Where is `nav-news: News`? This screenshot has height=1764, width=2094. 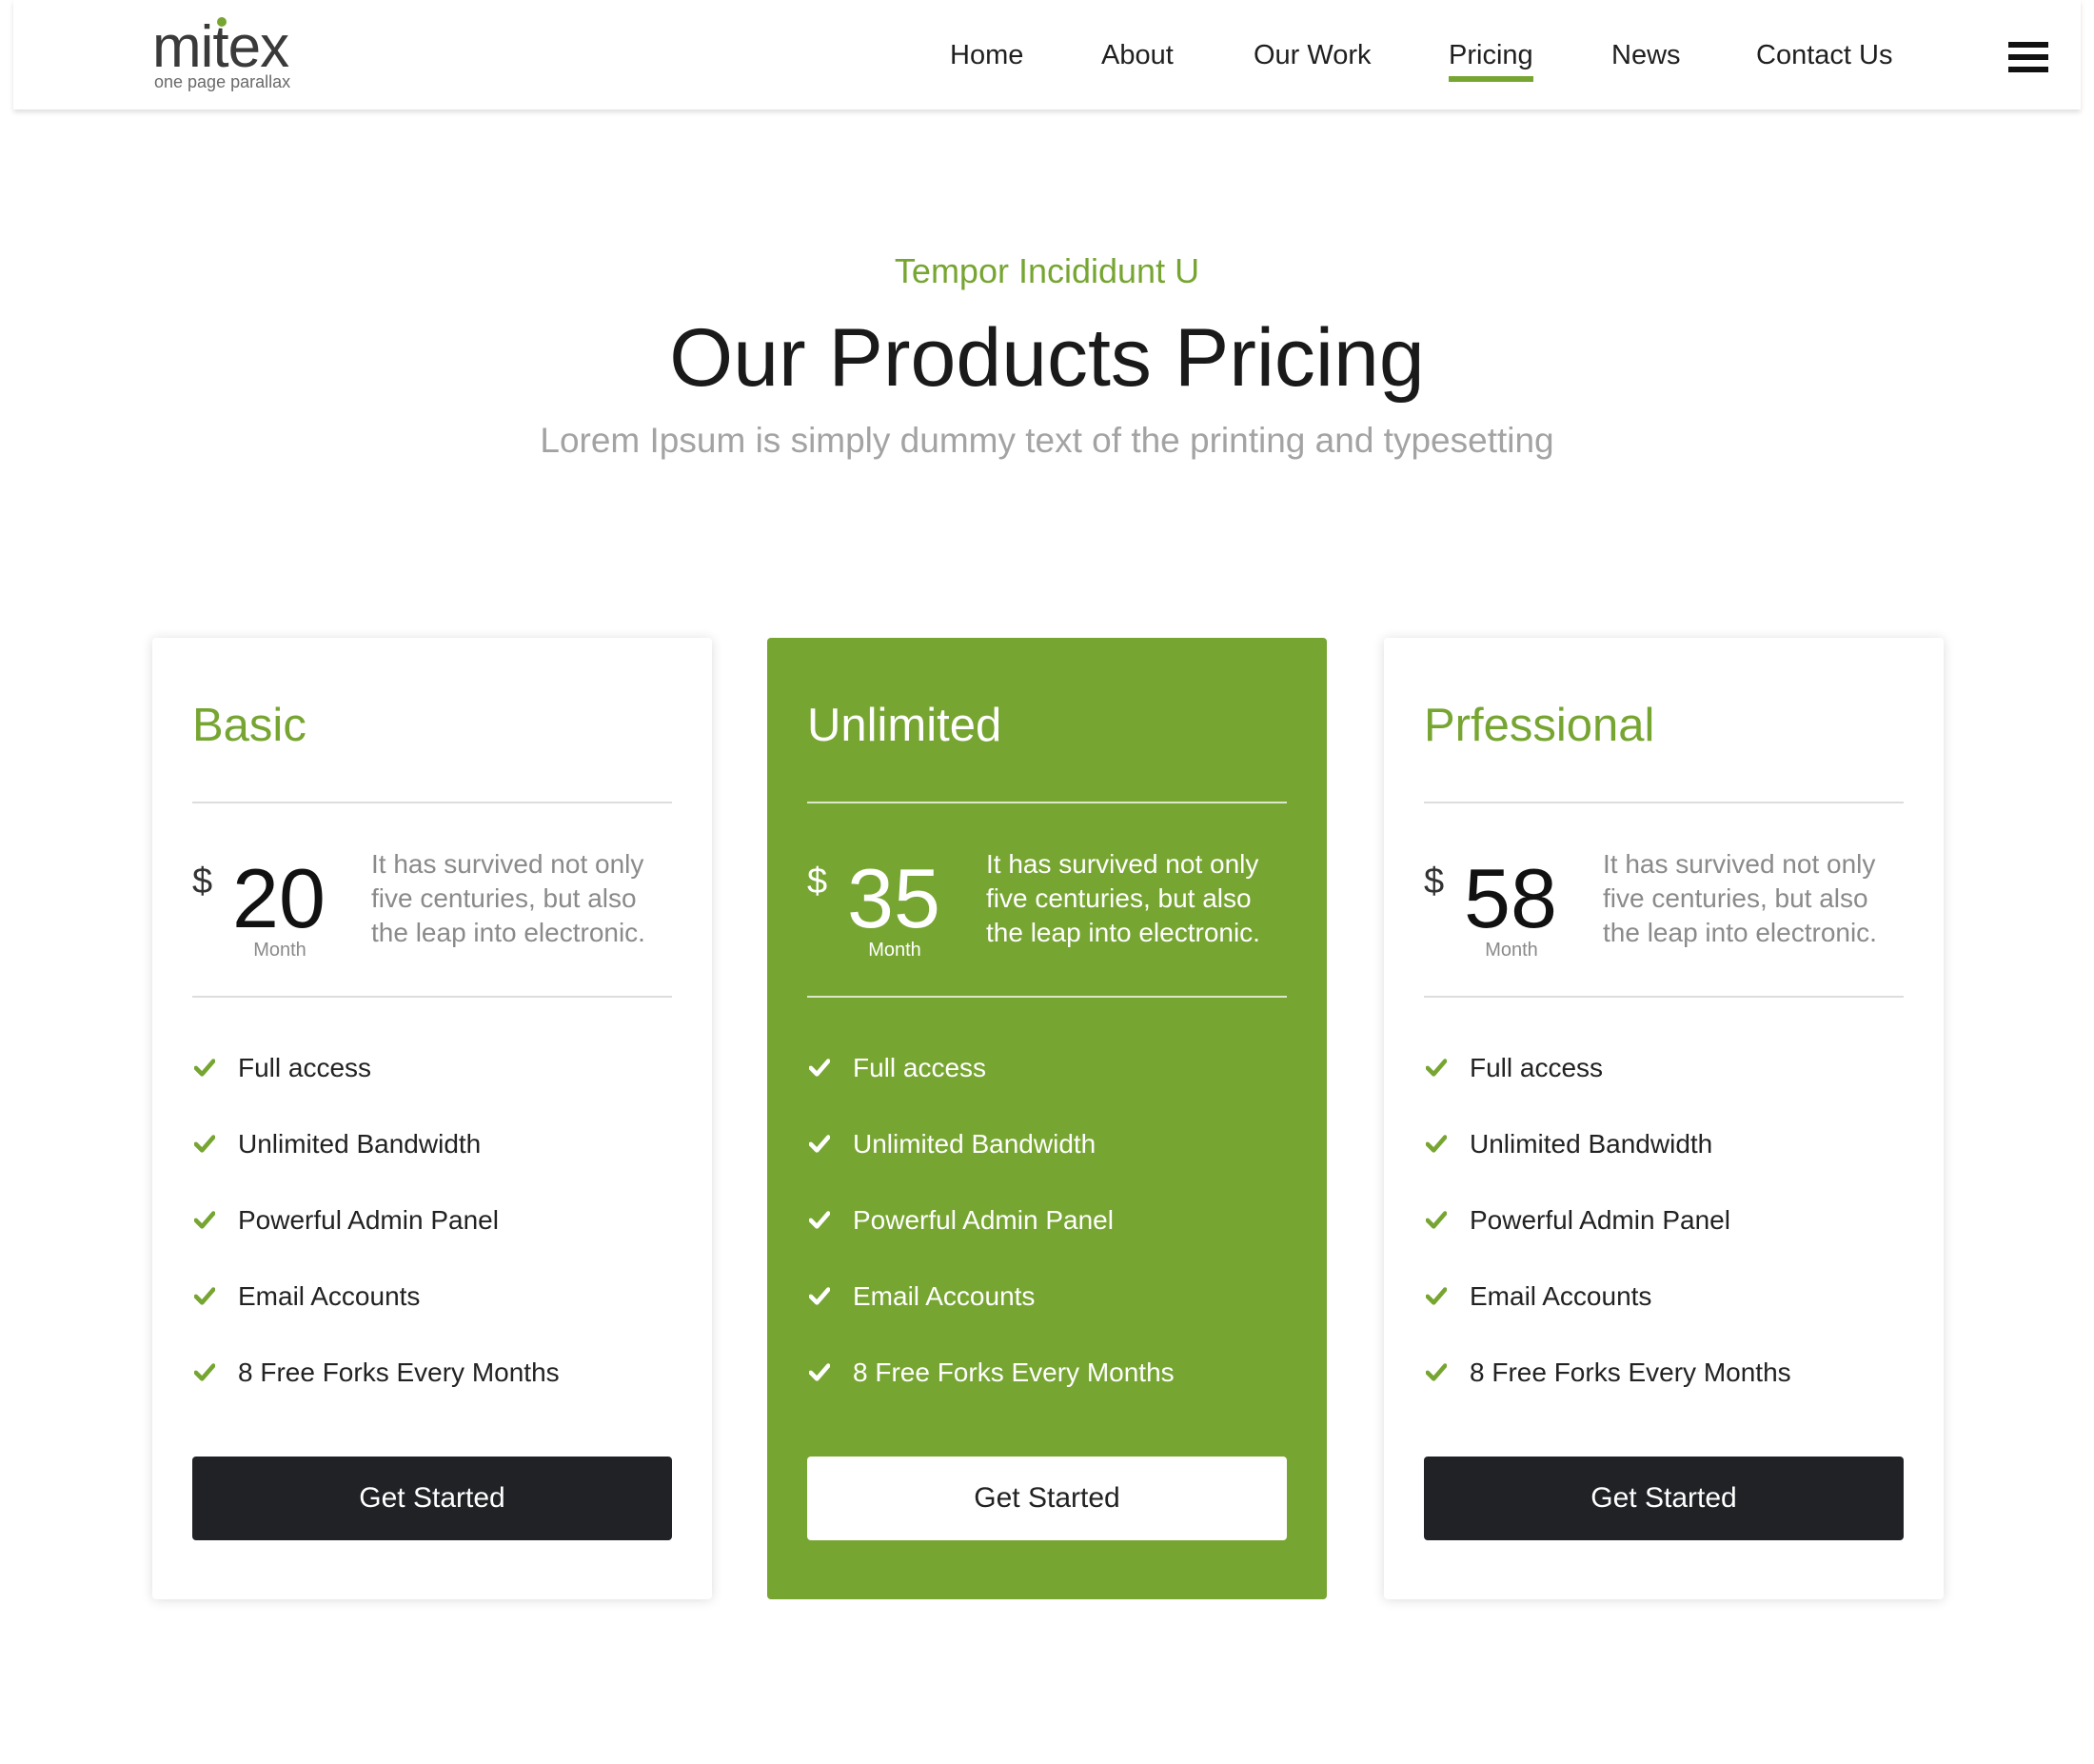
nav-news: News is located at coordinates (1646, 55).